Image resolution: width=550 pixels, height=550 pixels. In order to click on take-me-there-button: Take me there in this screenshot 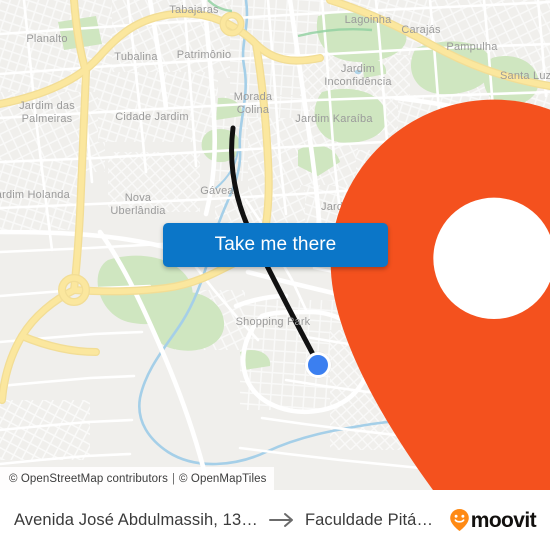, I will do `click(275, 245)`.